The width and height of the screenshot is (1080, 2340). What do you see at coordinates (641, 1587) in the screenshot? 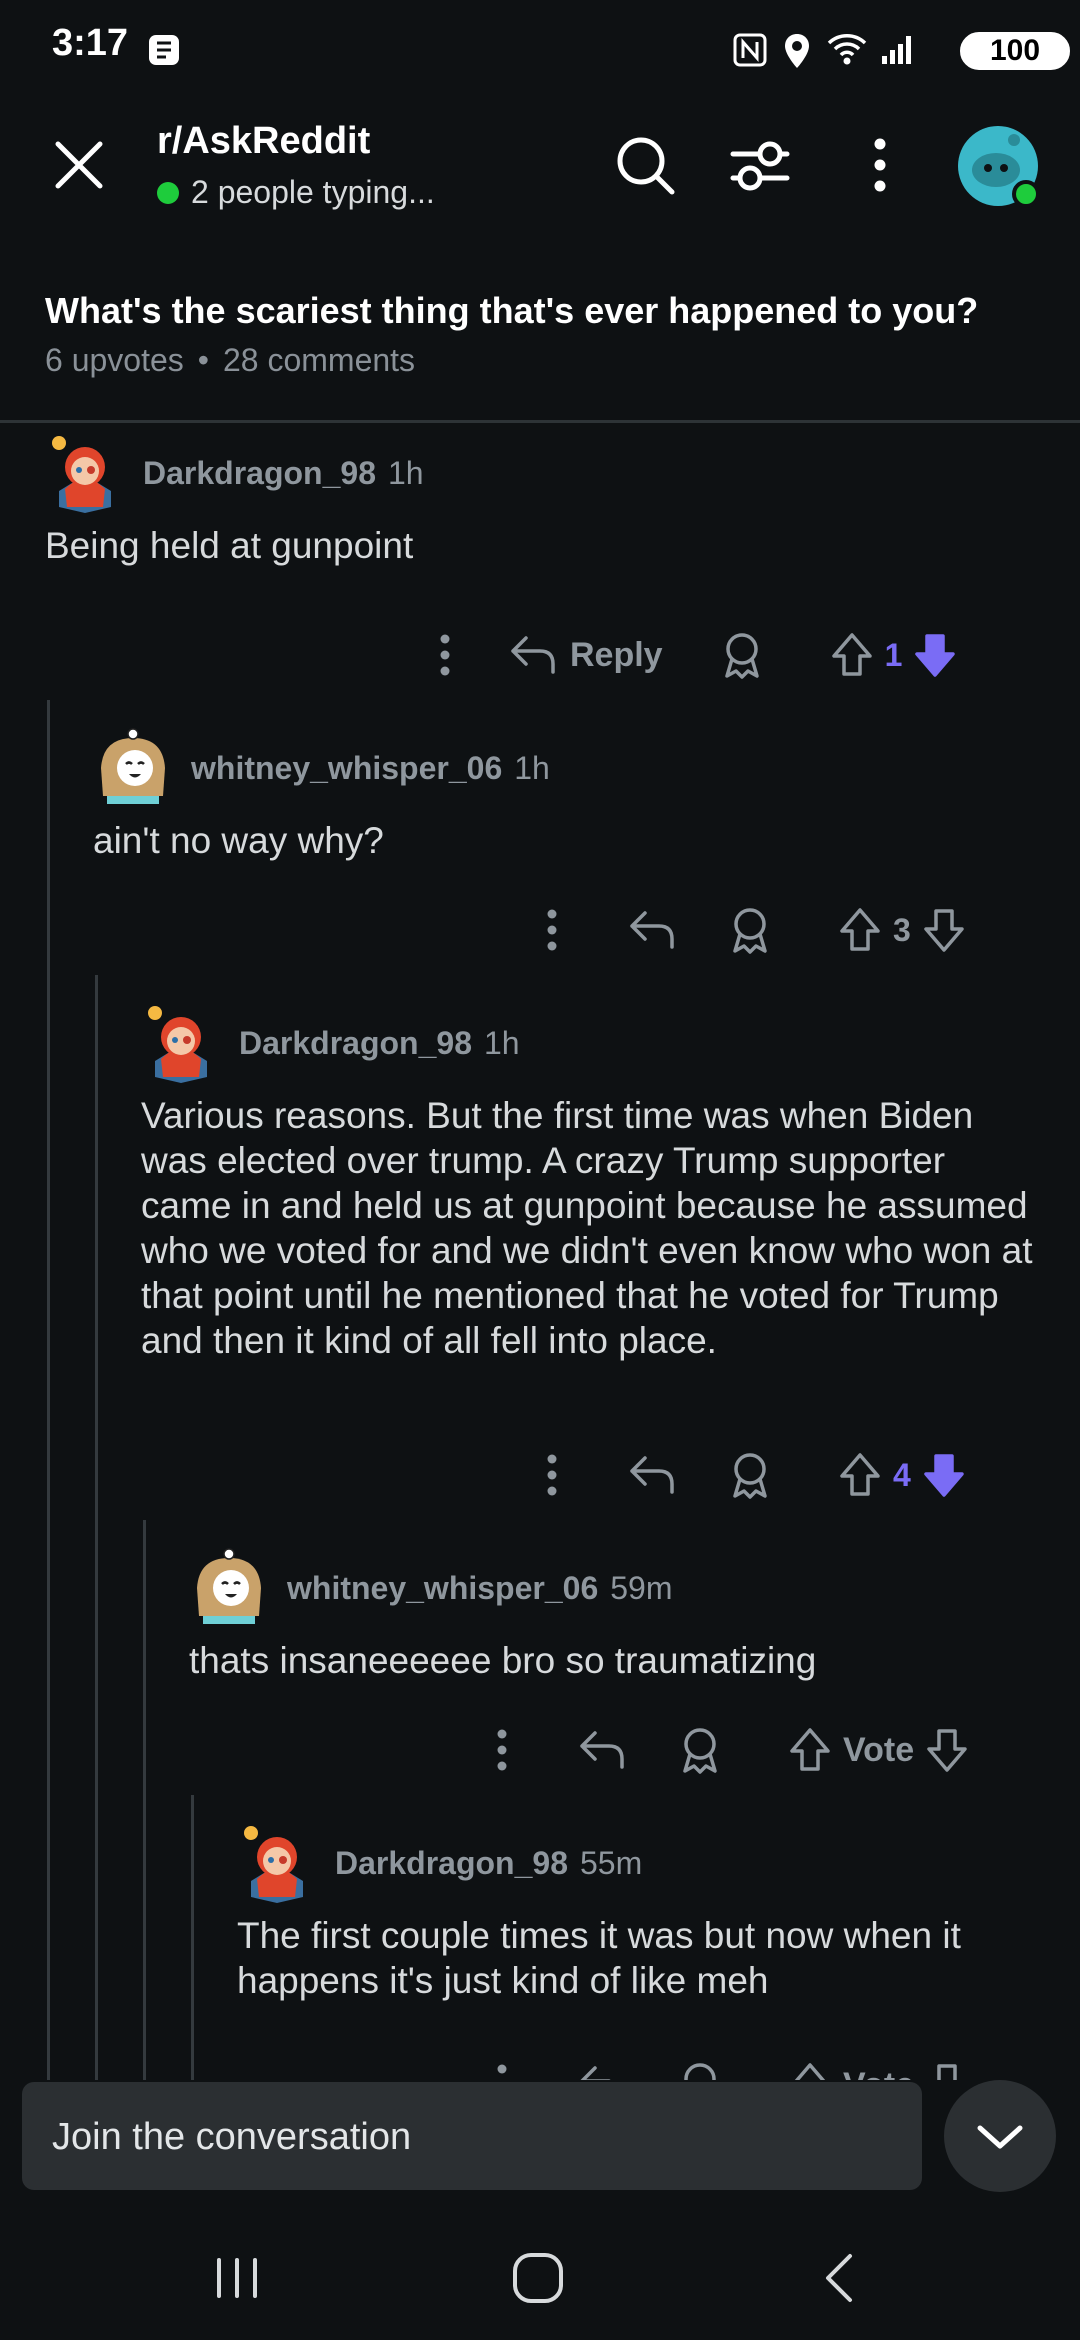
I see `comment-time: 59m` at bounding box center [641, 1587].